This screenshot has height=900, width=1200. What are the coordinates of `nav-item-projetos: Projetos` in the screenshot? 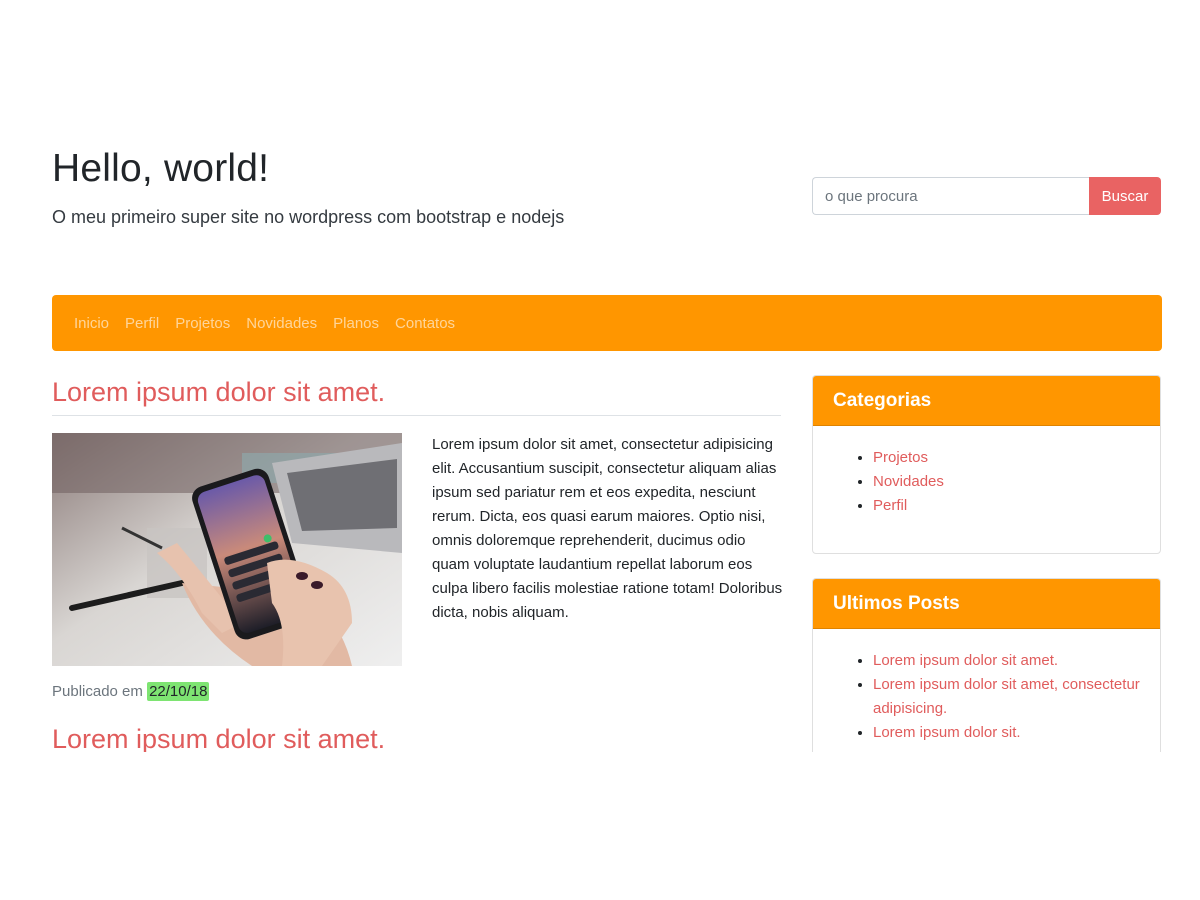 It's located at (202, 323).